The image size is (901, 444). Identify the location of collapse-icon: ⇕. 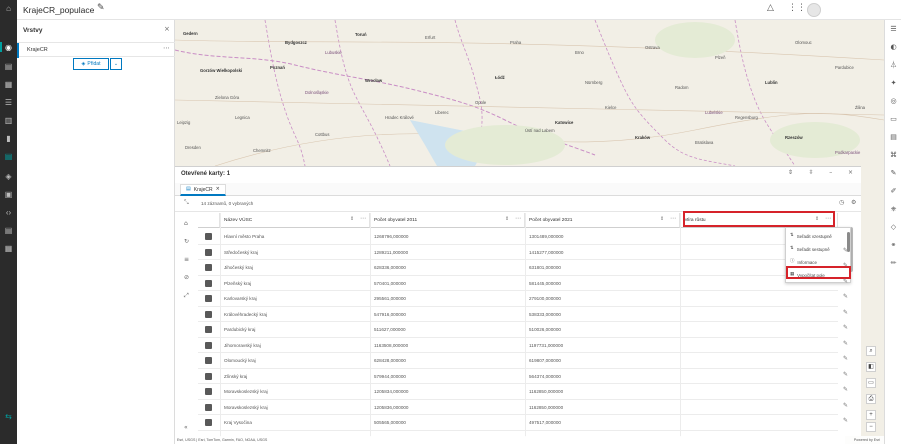
(790, 173).